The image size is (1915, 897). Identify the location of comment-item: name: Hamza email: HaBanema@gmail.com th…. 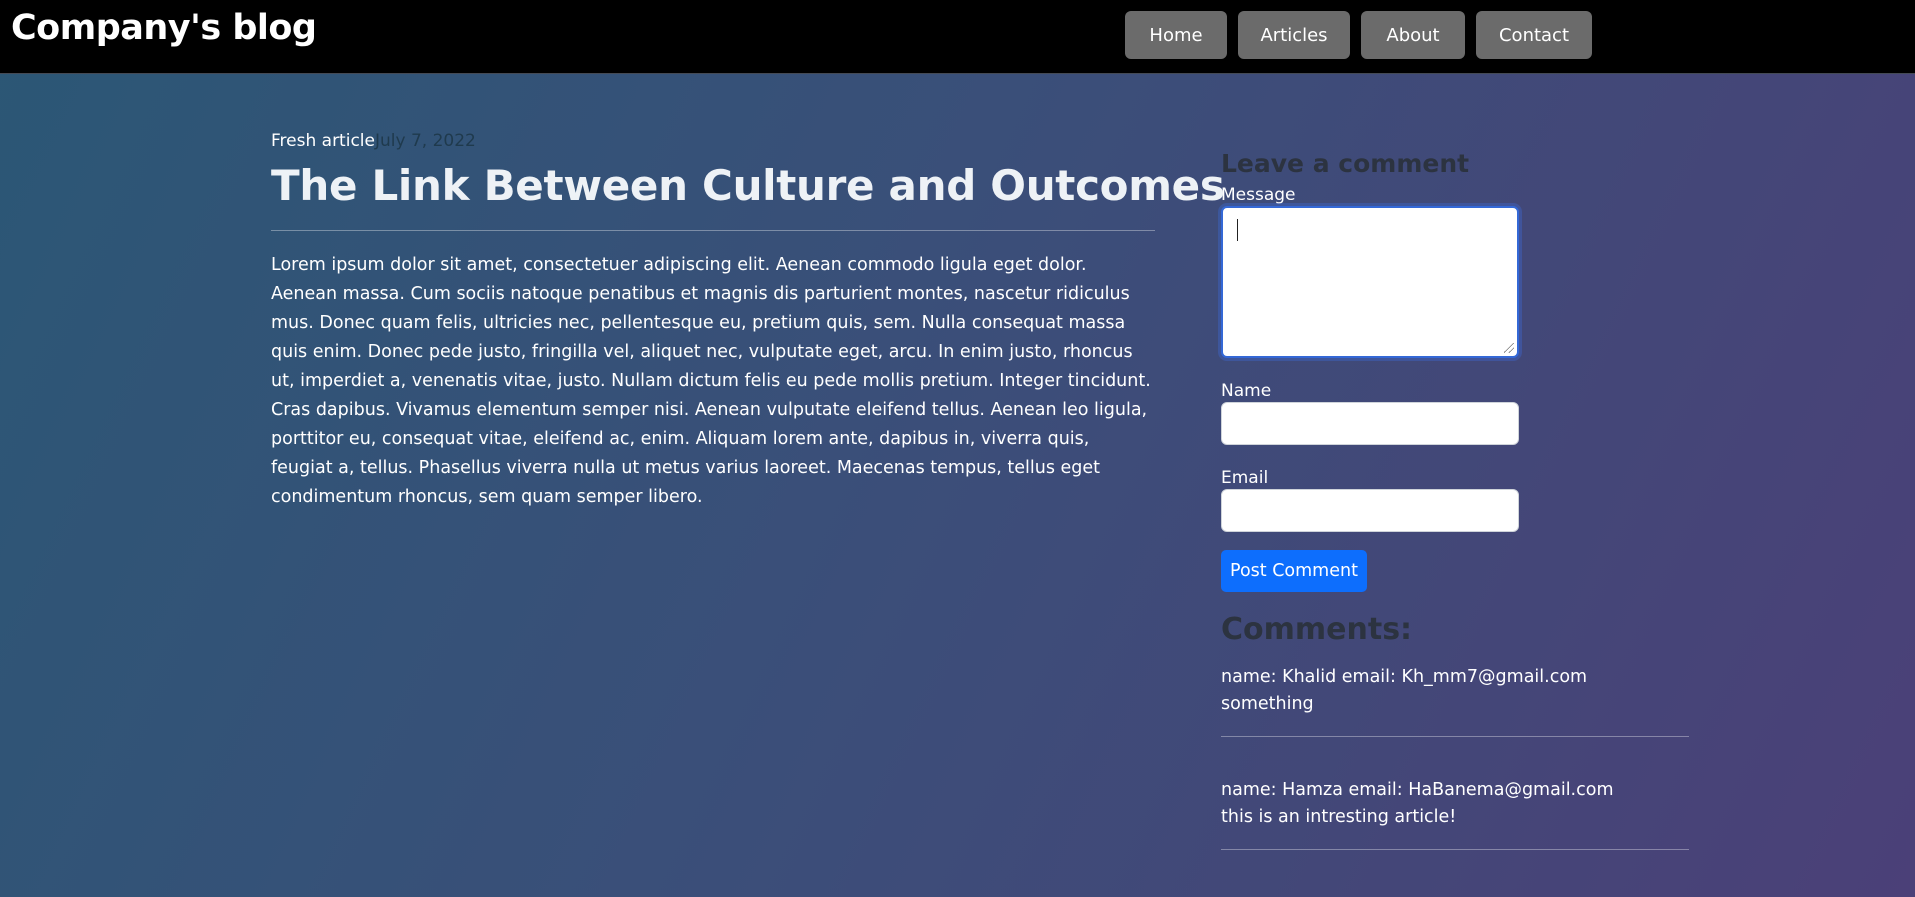
(1455, 804).